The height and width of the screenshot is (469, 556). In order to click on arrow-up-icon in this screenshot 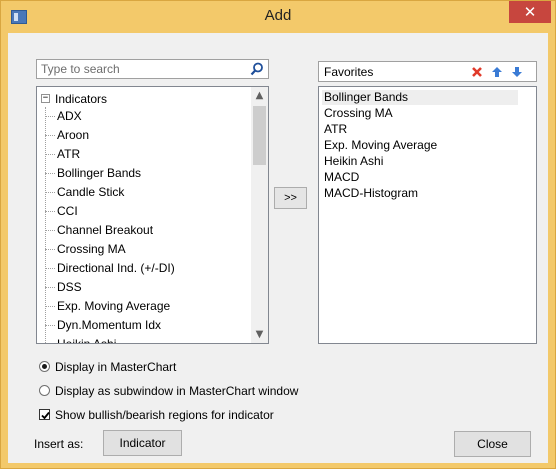, I will do `click(497, 72)`.